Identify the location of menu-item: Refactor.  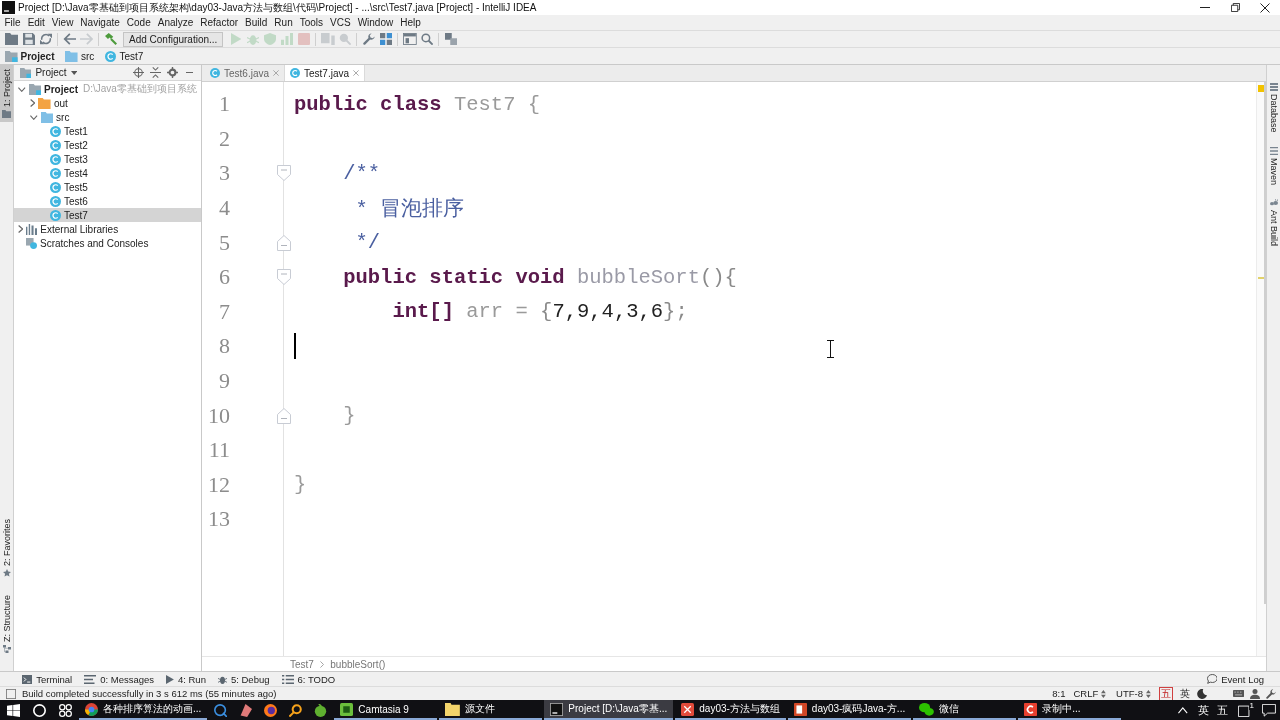
(219, 22).